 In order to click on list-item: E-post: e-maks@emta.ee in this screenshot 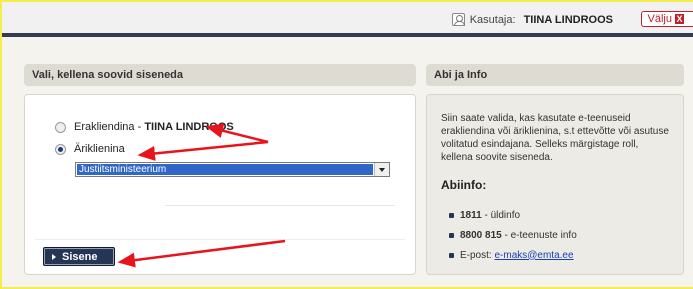, I will do `click(513, 255)`.